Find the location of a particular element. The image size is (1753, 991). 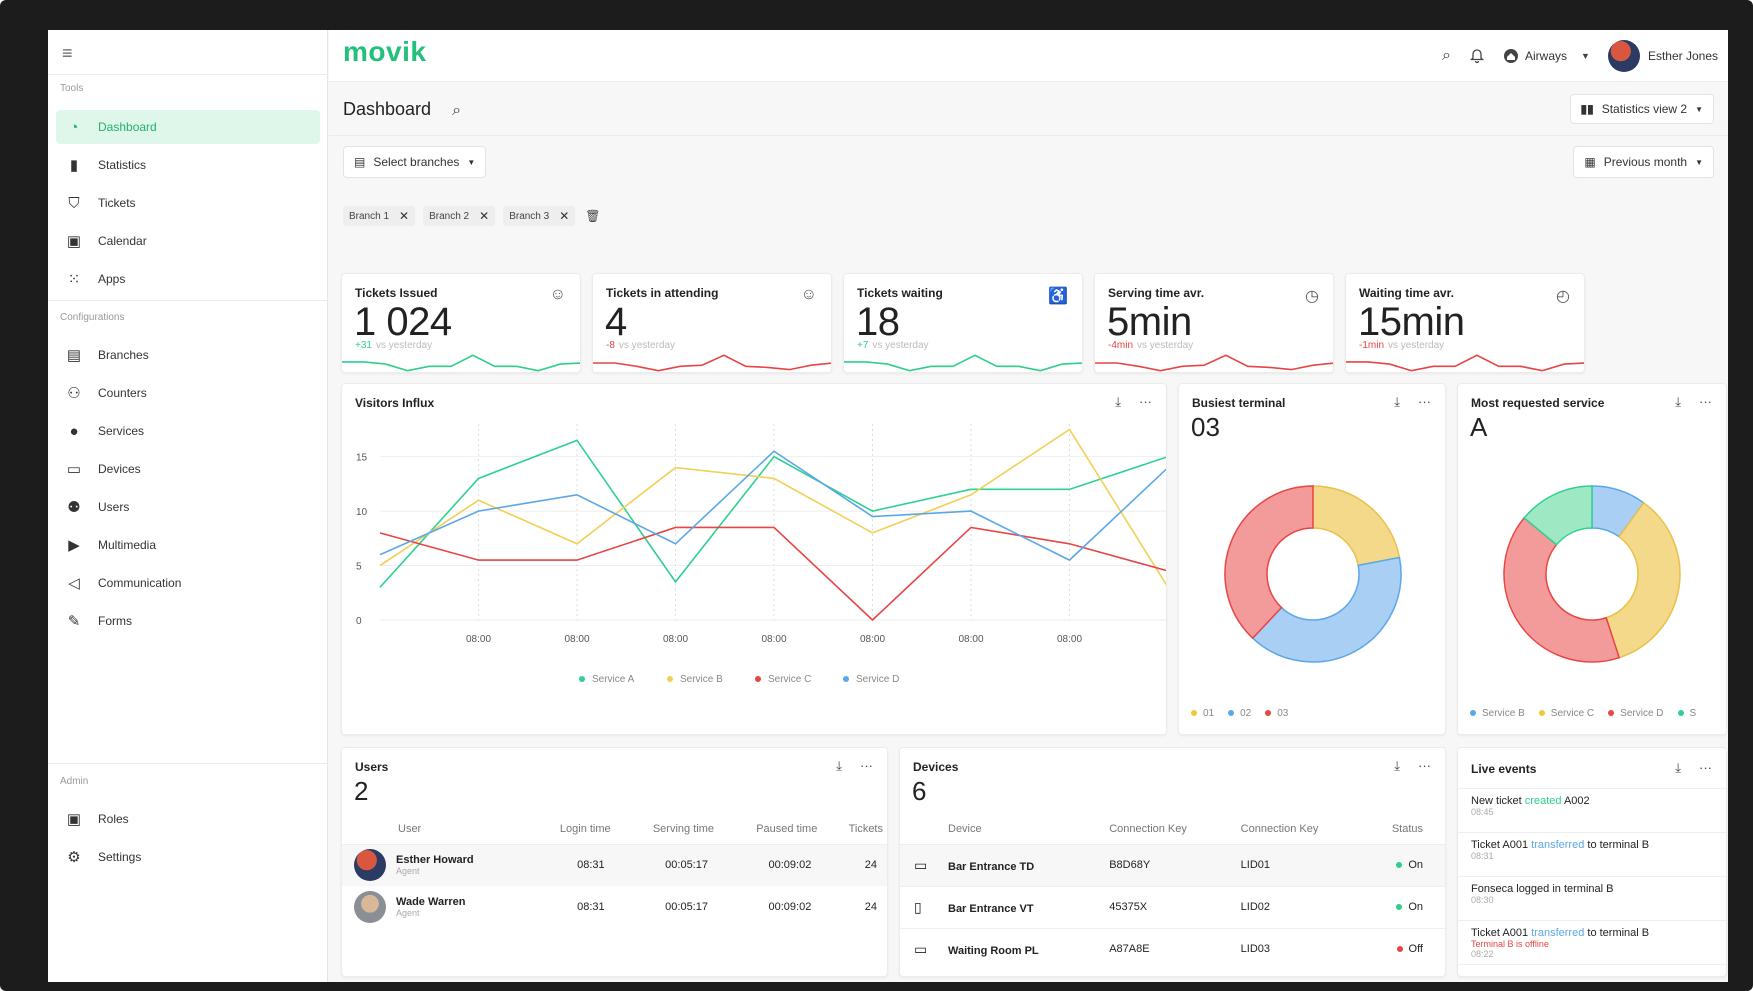

event-time: 08:31 is located at coordinates (1482, 856).